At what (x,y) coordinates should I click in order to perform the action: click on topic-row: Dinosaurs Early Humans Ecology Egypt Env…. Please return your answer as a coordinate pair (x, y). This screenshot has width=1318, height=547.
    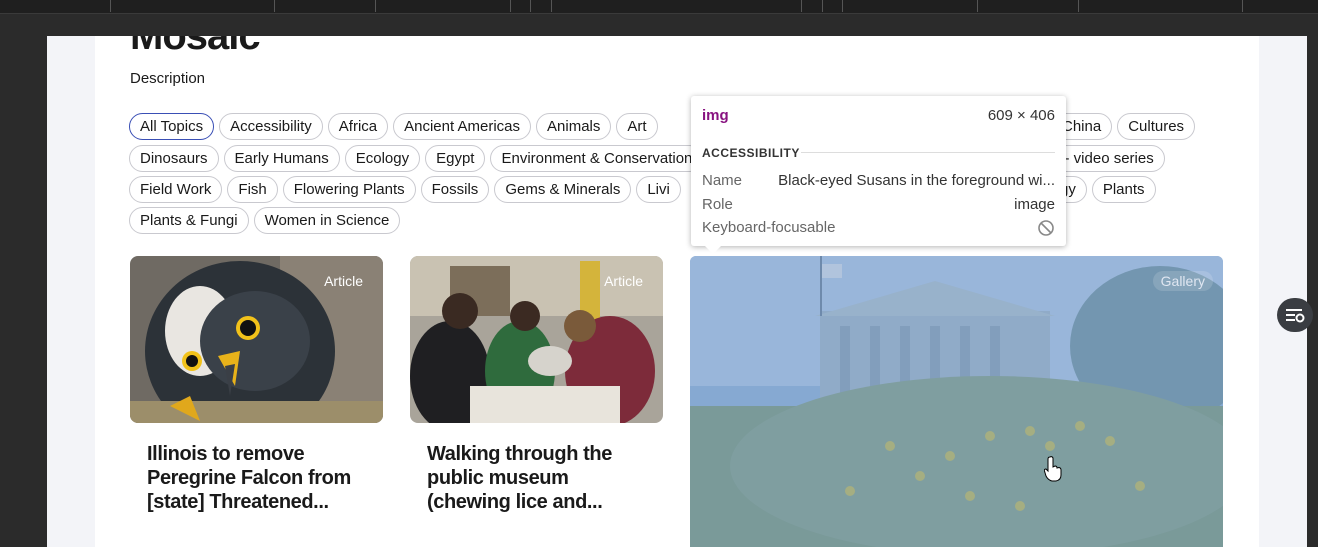
    Looking at the image, I should click on (416, 158).